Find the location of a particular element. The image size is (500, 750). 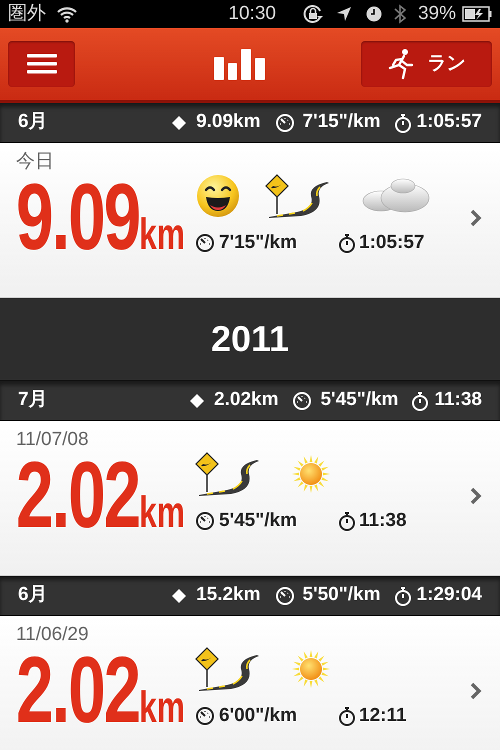

average-pace-text: 7'15"/km is located at coordinates (341, 122).